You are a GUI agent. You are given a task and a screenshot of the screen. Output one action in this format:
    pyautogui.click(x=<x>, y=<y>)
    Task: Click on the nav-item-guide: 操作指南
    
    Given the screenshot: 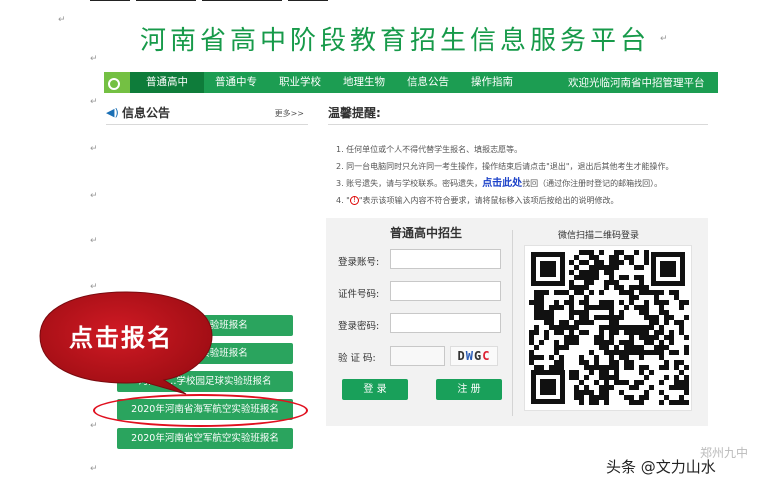 What is the action you would take?
    pyautogui.click(x=492, y=82)
    